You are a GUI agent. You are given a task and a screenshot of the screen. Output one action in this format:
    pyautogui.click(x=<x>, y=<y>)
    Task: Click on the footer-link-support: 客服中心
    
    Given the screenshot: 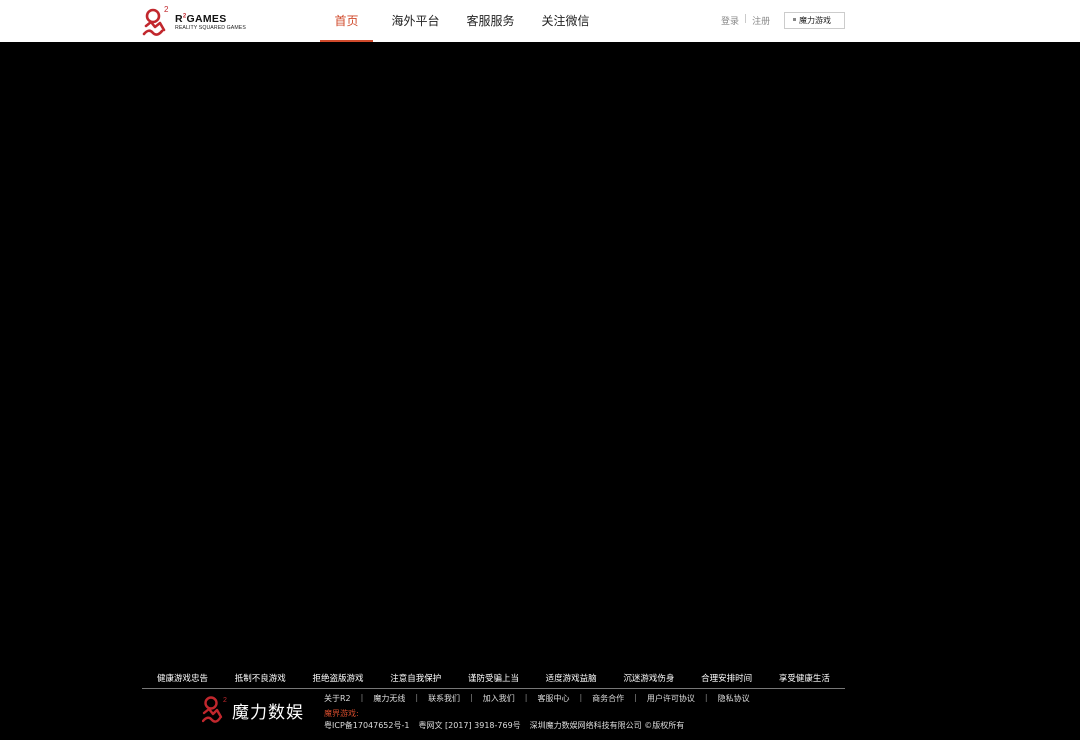 What is the action you would take?
    pyautogui.click(x=553, y=699)
    